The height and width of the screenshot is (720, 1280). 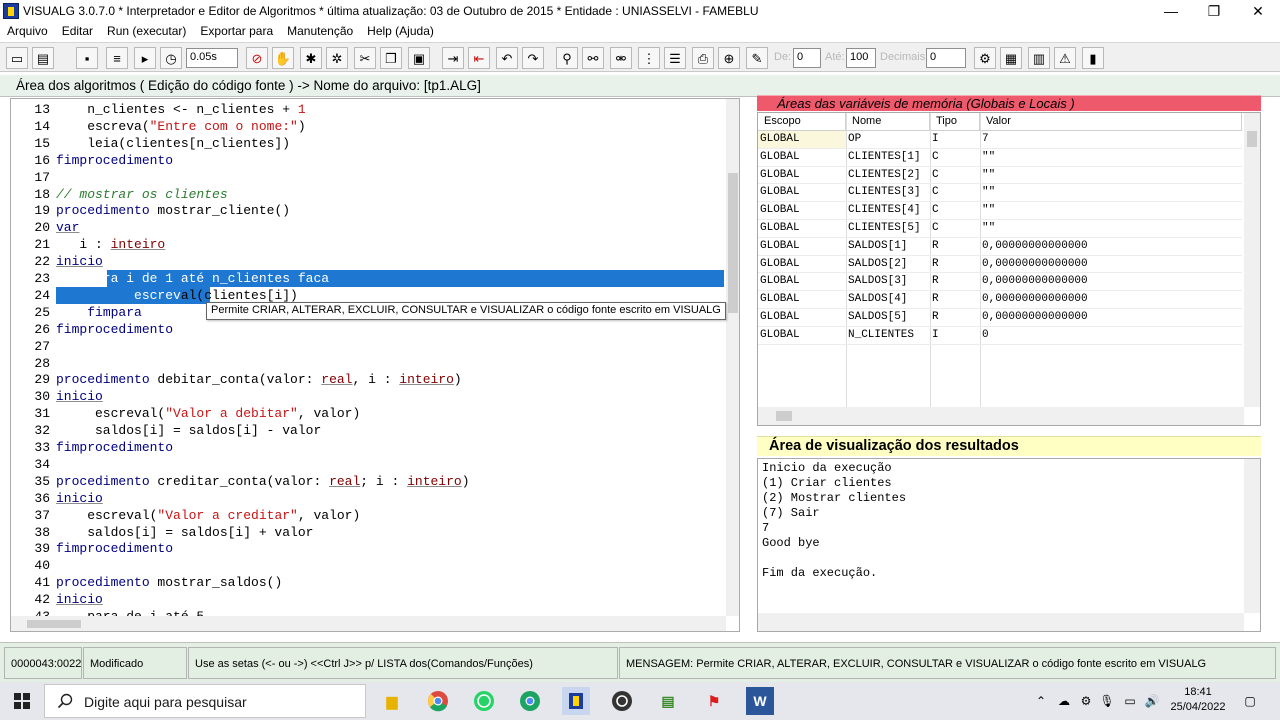 I want to click on open-folder-icon: ▤, so click(x=43, y=58).